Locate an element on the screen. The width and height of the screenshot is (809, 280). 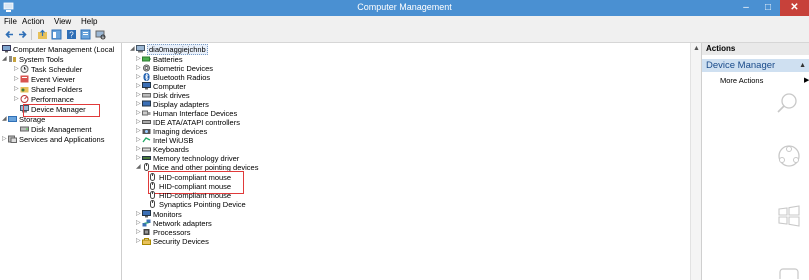
menu-action: Action is located at coordinates (33, 21).